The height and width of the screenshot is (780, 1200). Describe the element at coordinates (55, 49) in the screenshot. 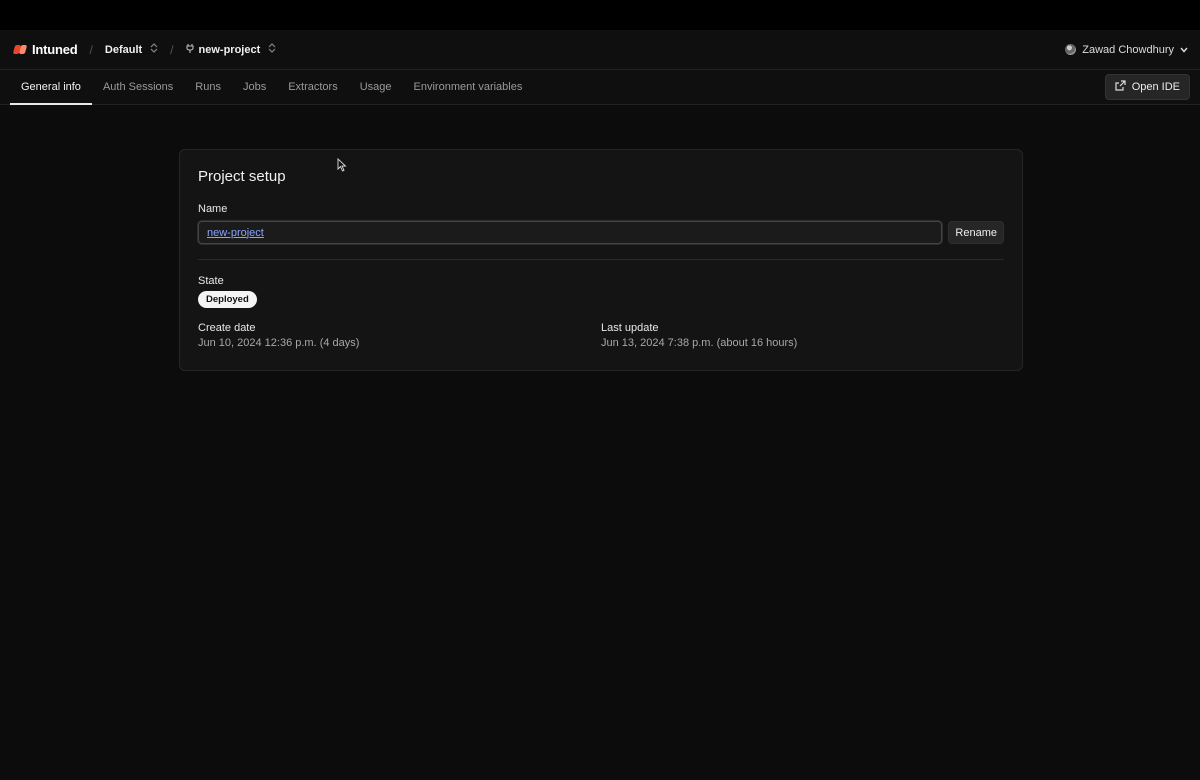

I see `brand-name: Intuned` at that location.